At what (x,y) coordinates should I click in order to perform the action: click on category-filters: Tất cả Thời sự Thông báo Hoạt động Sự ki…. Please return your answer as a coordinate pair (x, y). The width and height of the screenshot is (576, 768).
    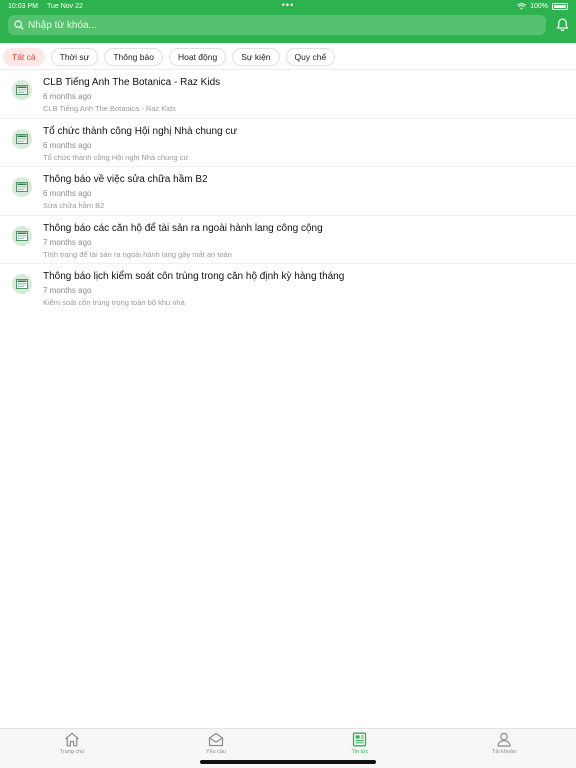
    Looking at the image, I should click on (288, 57).